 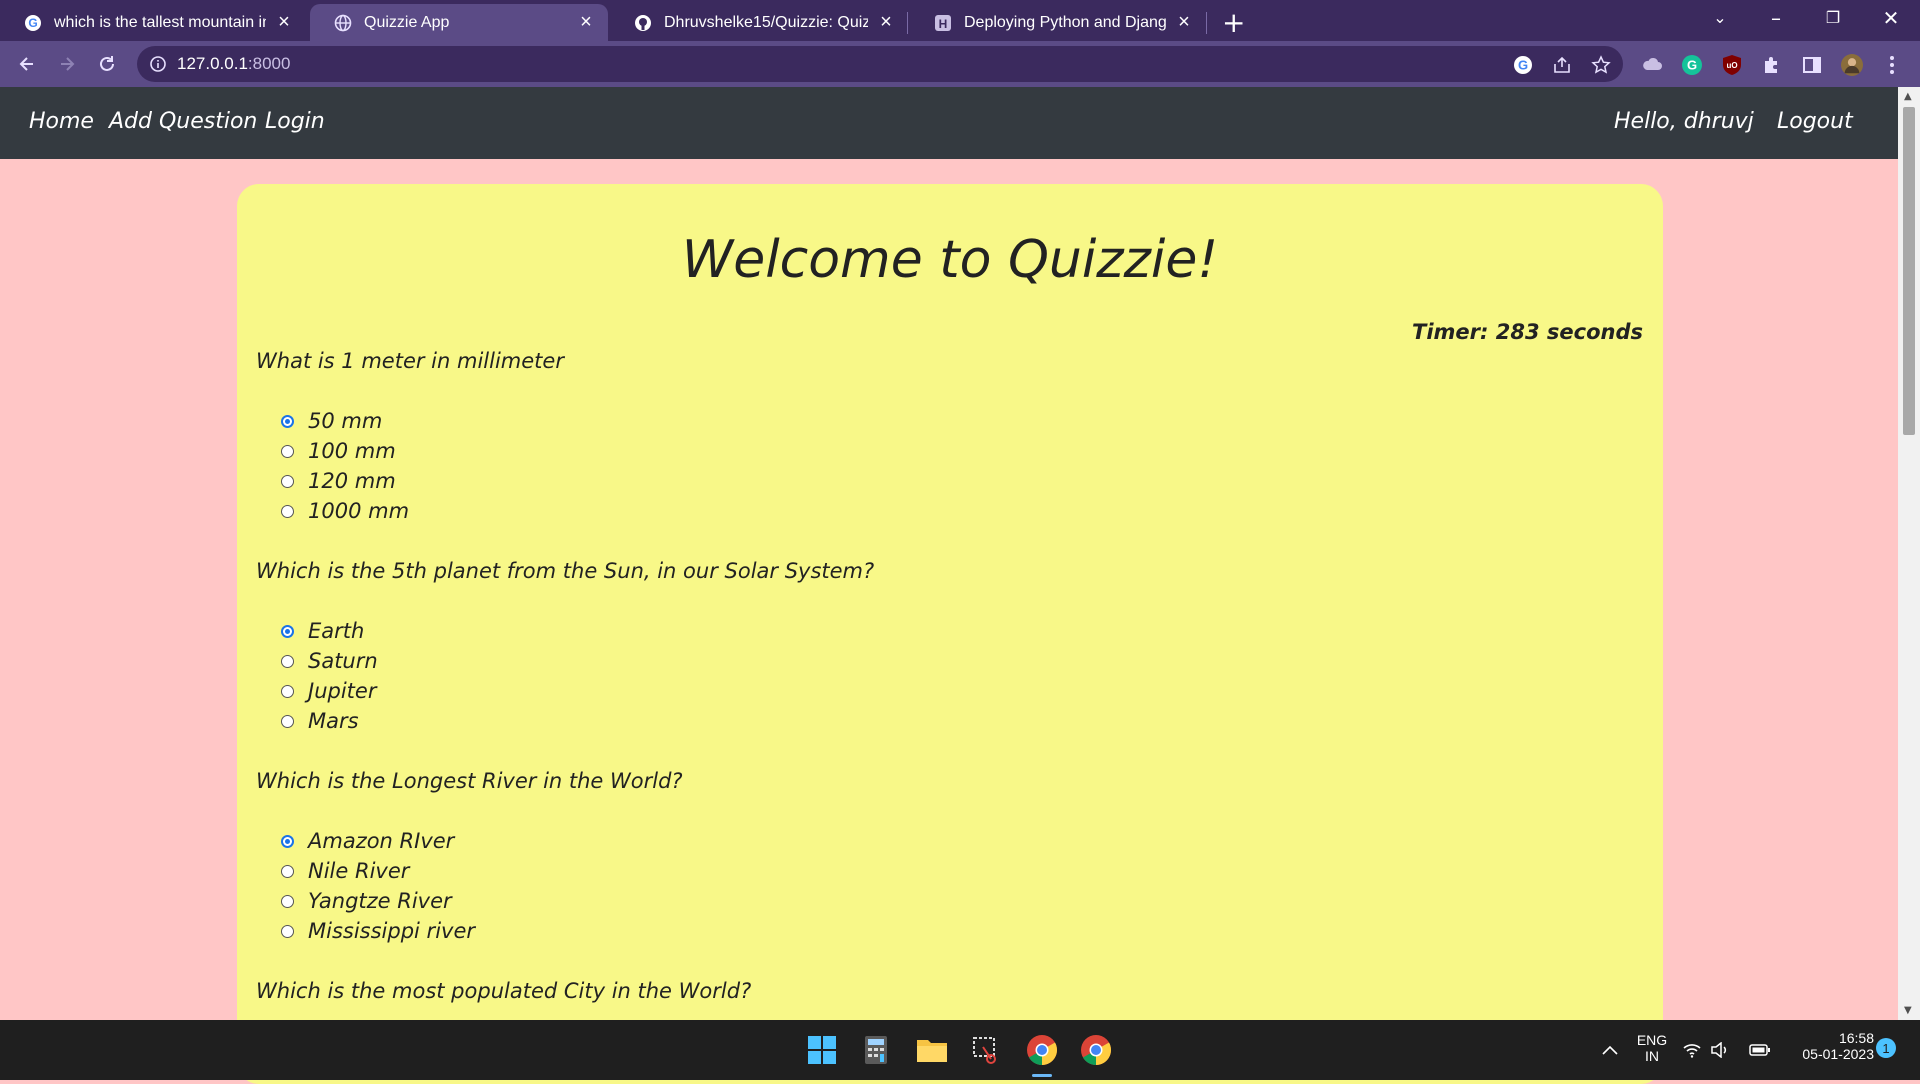 I want to click on minimize-icon: –, so click(x=1776, y=18).